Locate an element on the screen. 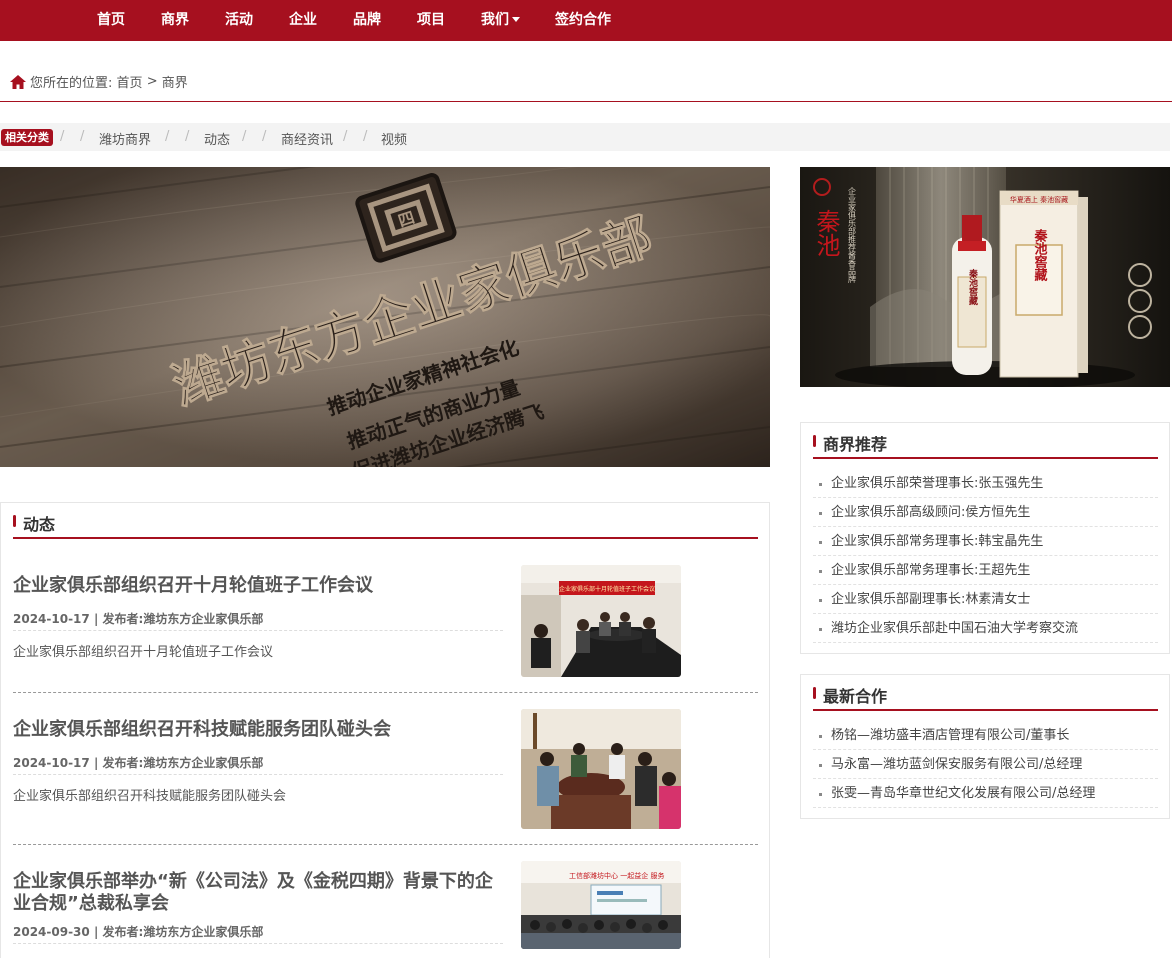 The image size is (1172, 958). news-thumbnail: 企业家俱乐部十月轮值班子工作会议 is located at coordinates (601, 621).